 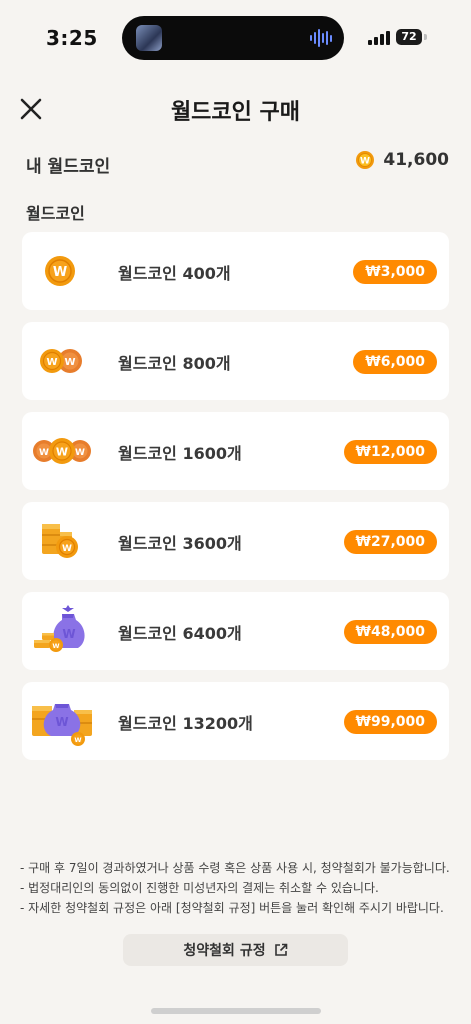 What do you see at coordinates (199, 888) in the screenshot?
I see `notice-line: - 법정대리인의 동의없이 진행한 미성년자의 결제는 취소할 수 있습니다.` at bounding box center [199, 888].